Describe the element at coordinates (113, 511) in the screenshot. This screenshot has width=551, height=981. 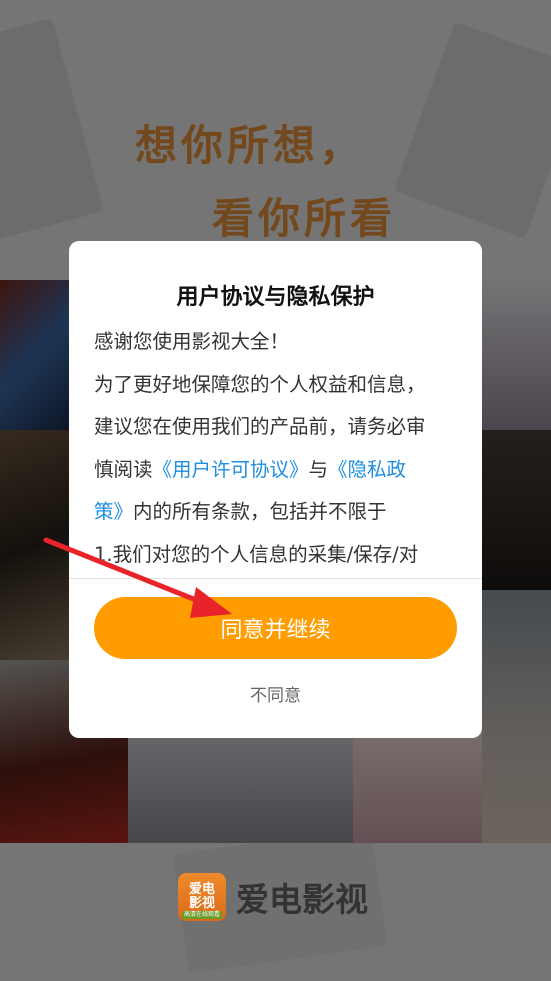
I see `privacy-policy-link: 策》` at that location.